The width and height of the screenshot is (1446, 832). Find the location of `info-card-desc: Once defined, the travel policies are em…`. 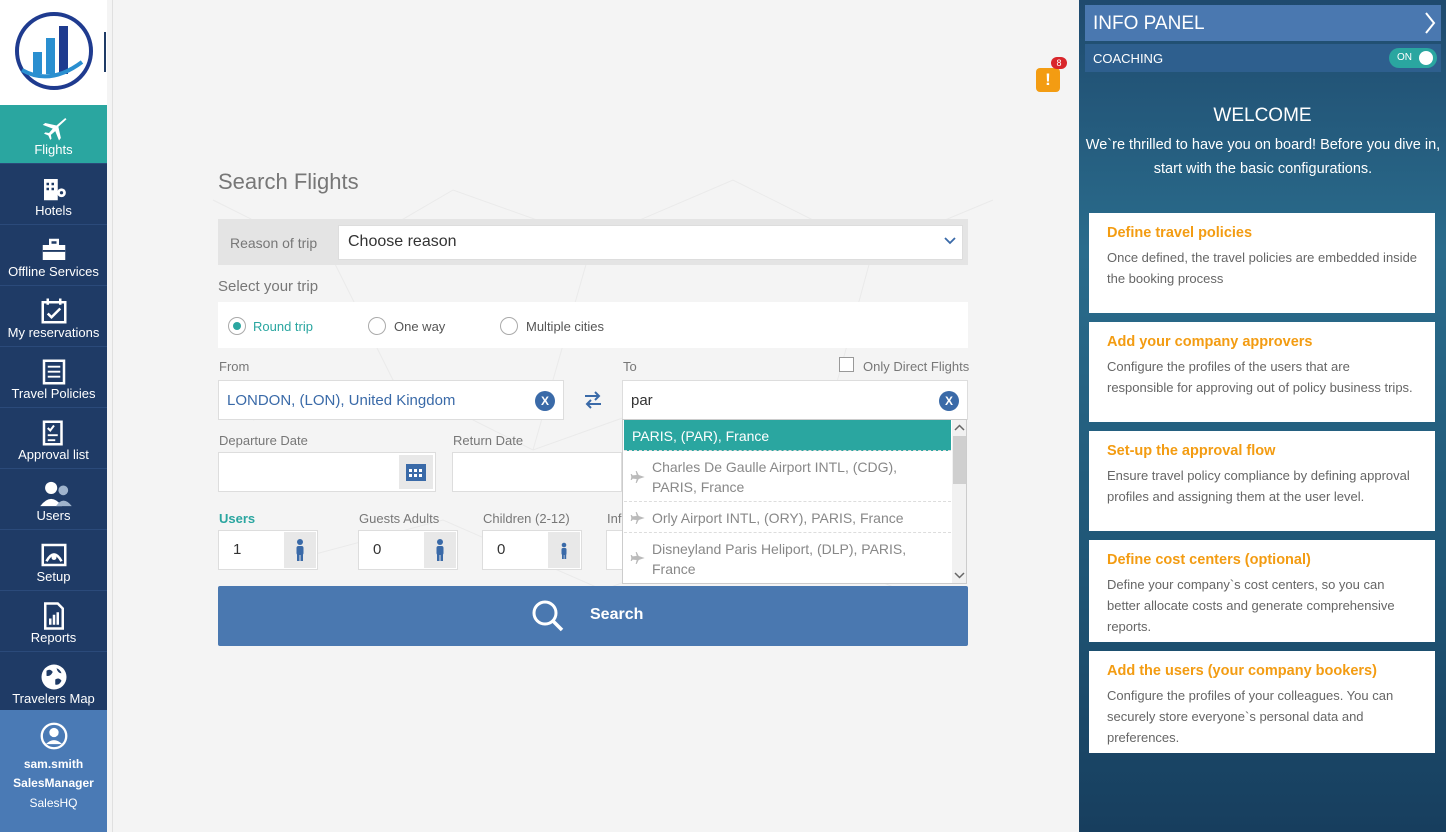

info-card-desc: Once defined, the travel policies are em… is located at coordinates (1262, 268).